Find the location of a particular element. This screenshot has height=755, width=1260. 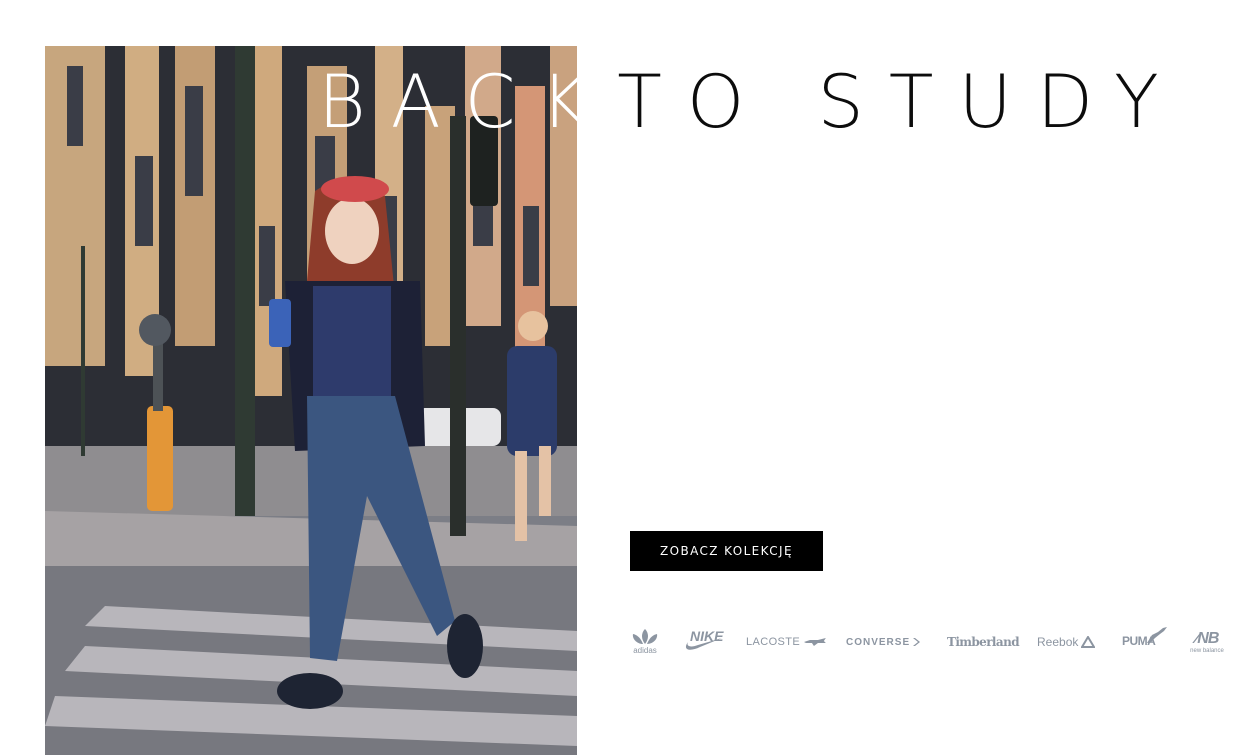

brand-nike: NIKE is located at coordinates (707, 642).